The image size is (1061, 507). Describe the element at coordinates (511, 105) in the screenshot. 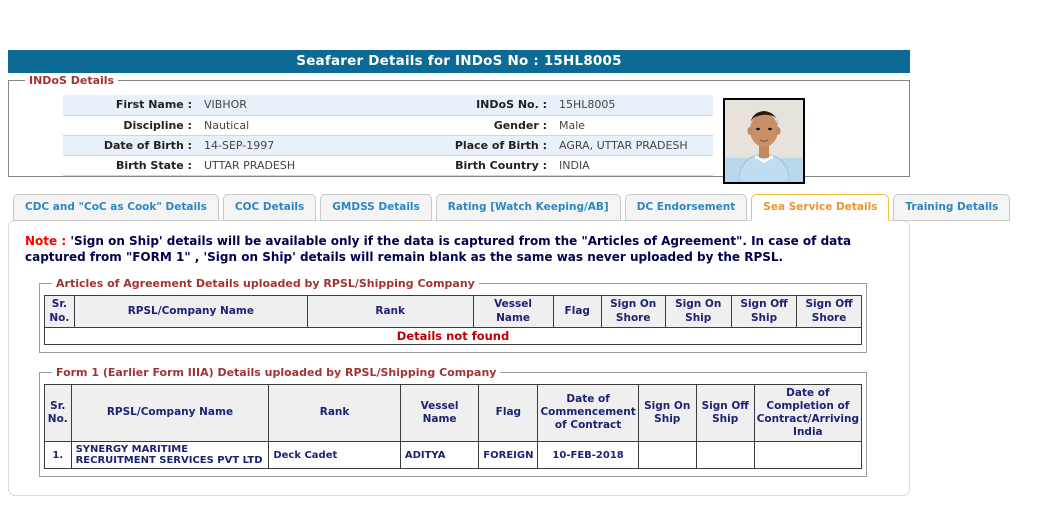

I see `indos-no-label: INDoS No. :` at that location.